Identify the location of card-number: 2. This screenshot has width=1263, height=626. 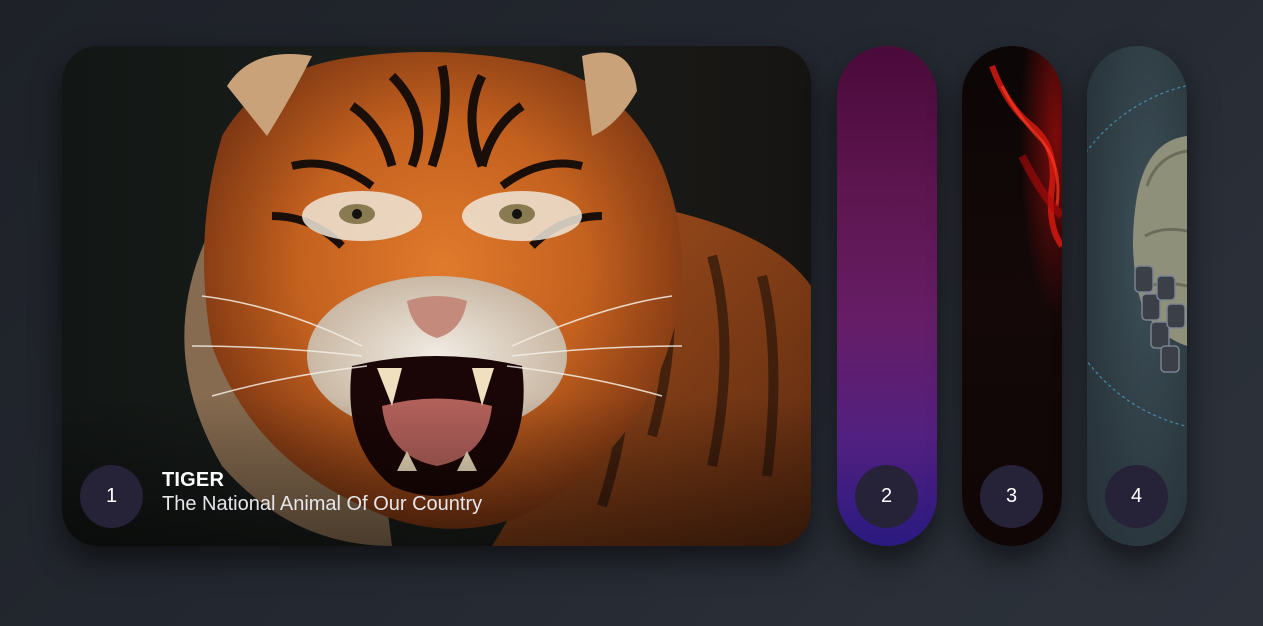
(886, 496).